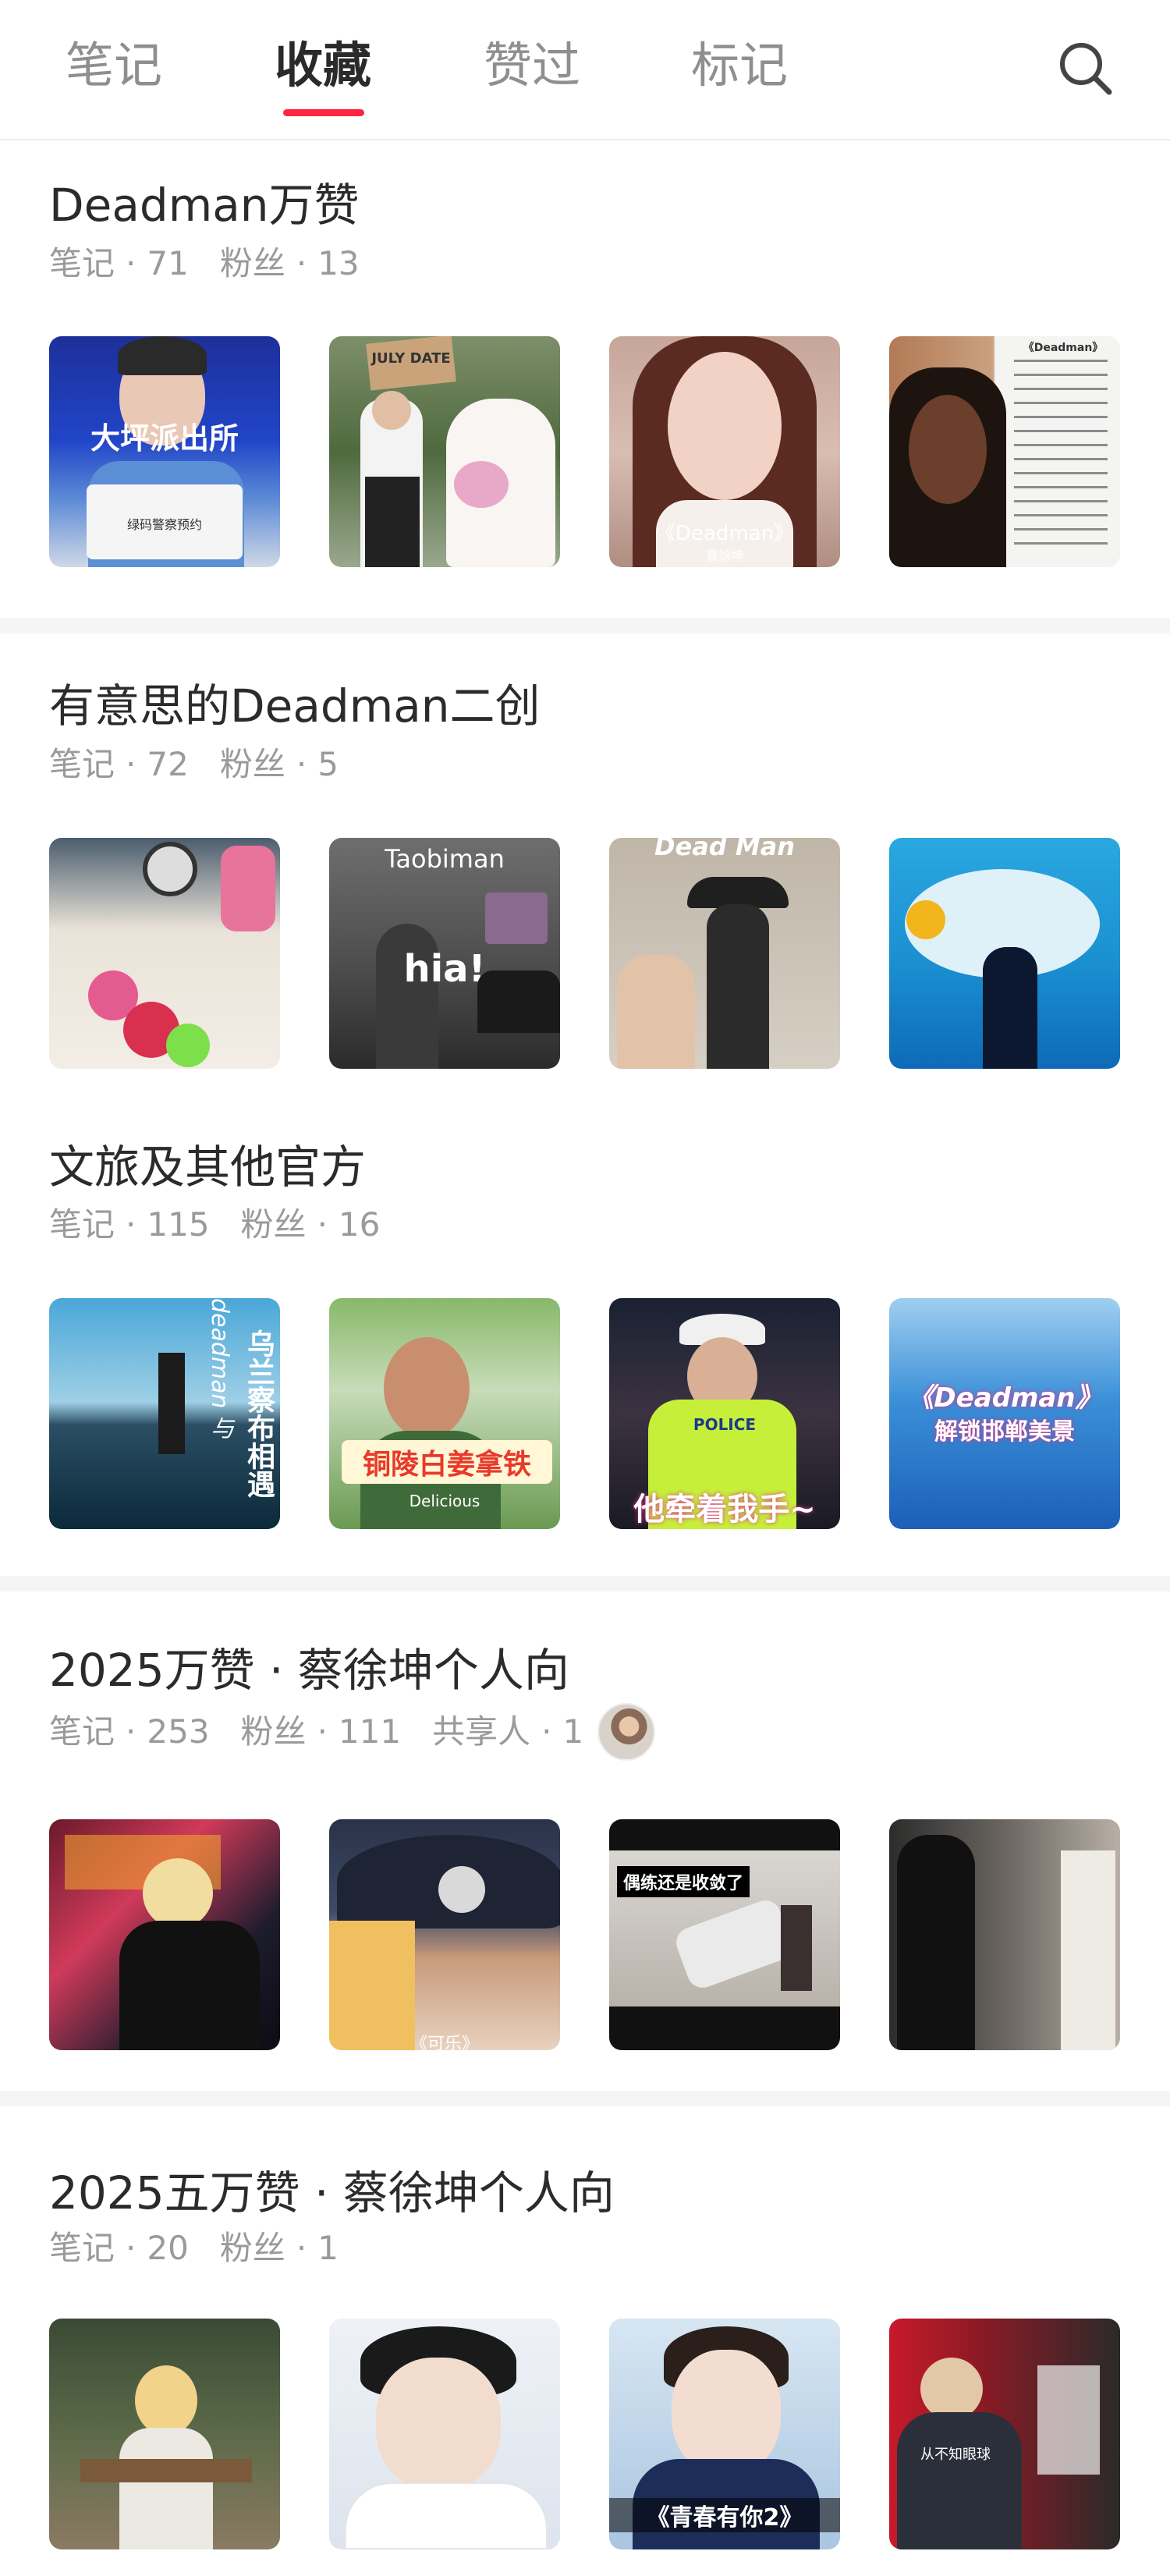  I want to click on note-thumbnail: 大坪派出所 绿码警察预约, so click(165, 451).